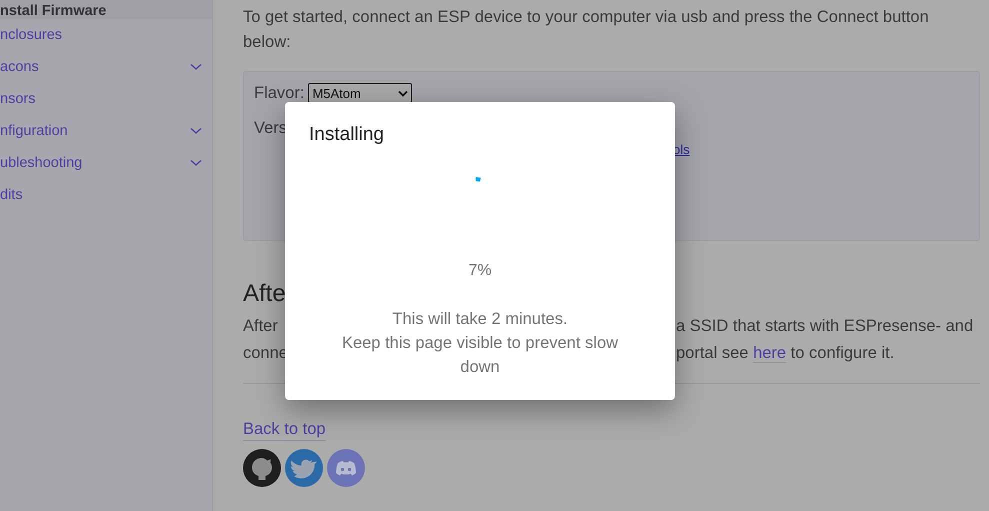  What do you see at coordinates (265, 294) in the screenshot?
I see `section-heading: Afte` at bounding box center [265, 294].